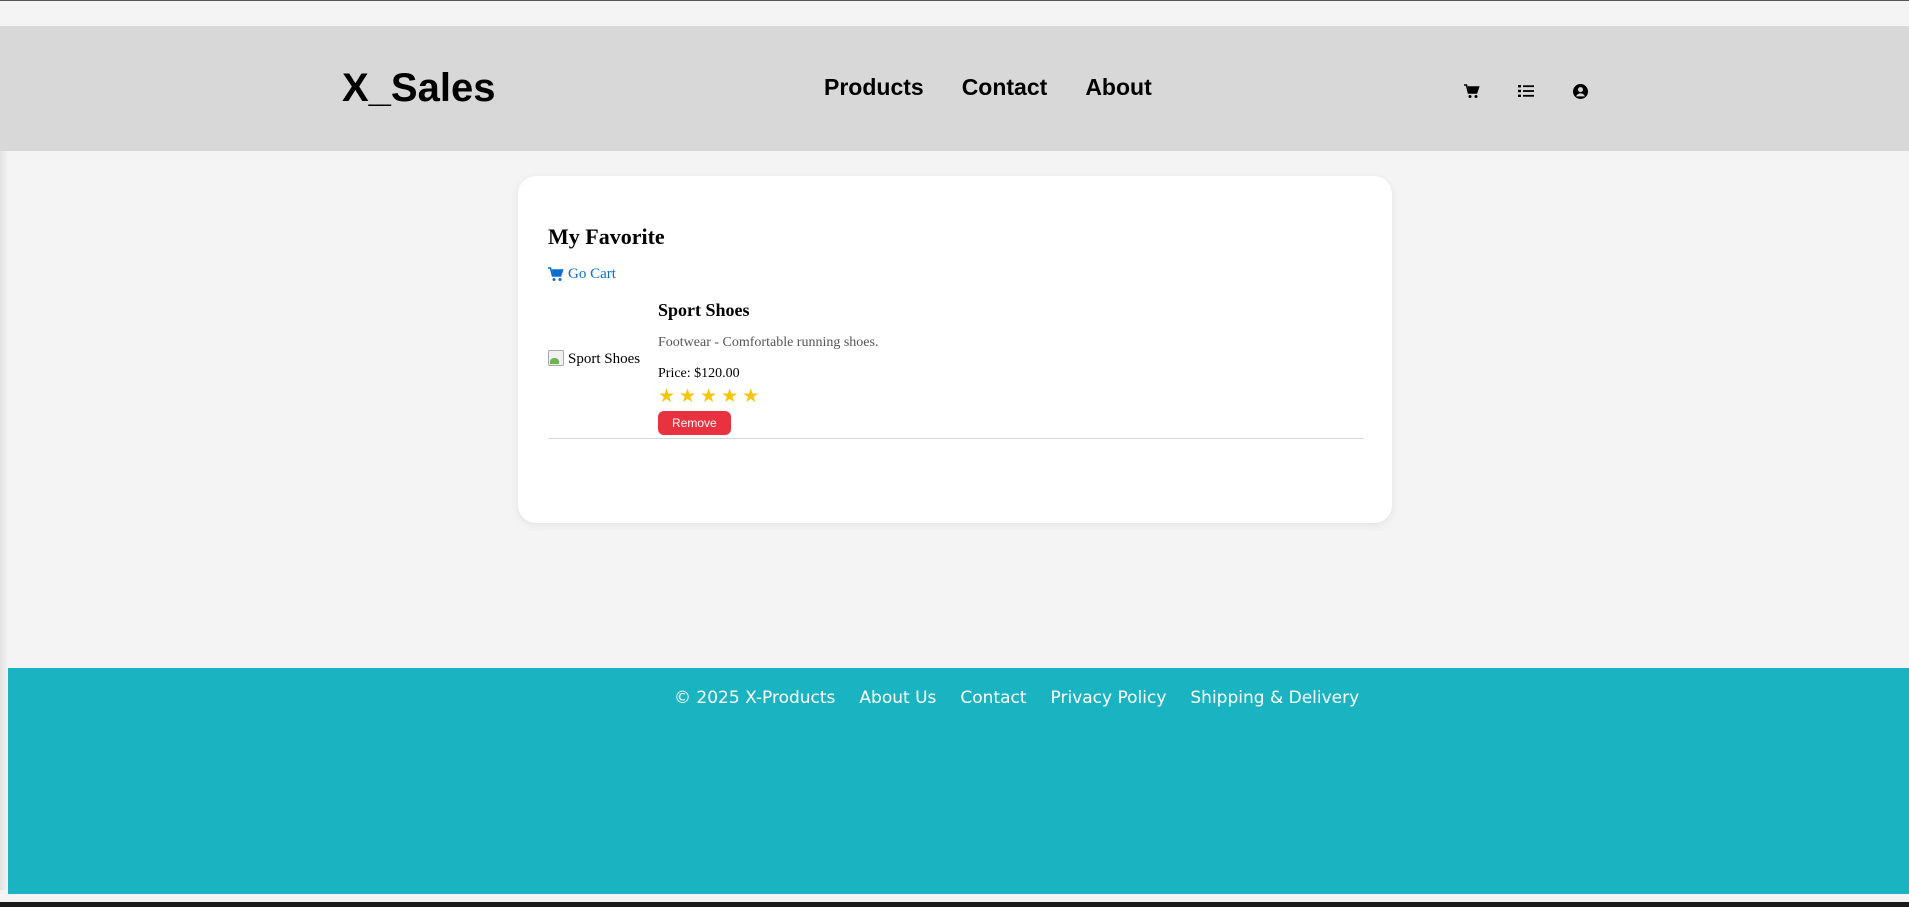 This screenshot has height=907, width=1909. What do you see at coordinates (874, 87) in the screenshot?
I see `nav-link-products: Products` at bounding box center [874, 87].